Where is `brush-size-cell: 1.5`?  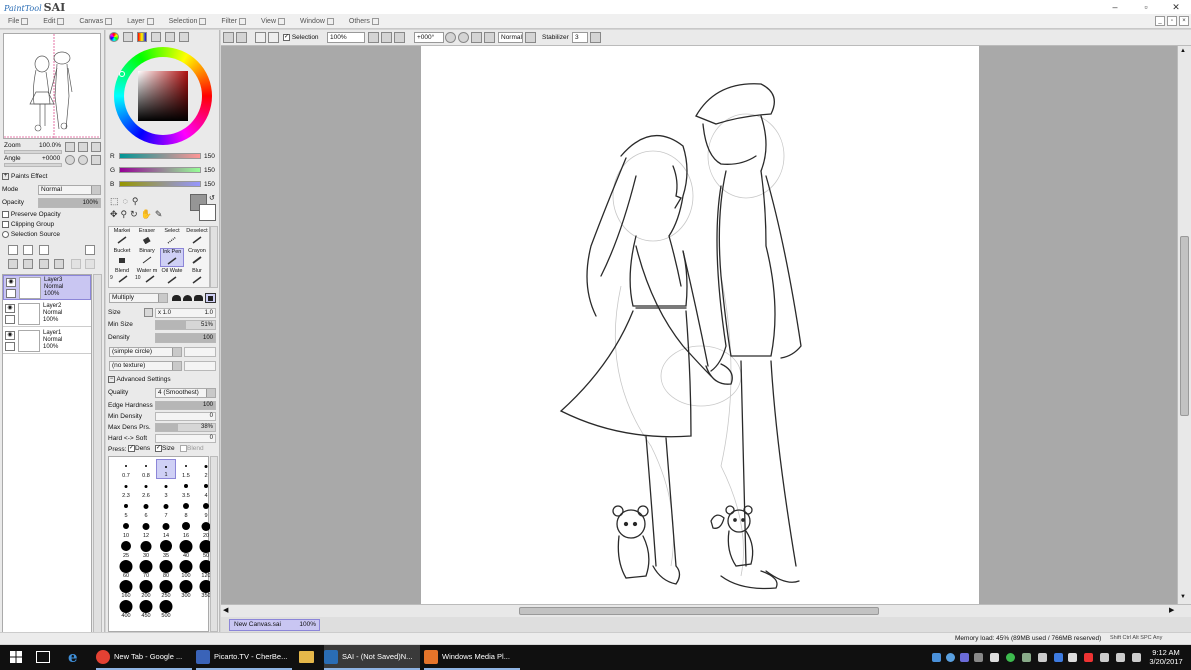
brush-size-cell: 1.5 is located at coordinates (186, 469).